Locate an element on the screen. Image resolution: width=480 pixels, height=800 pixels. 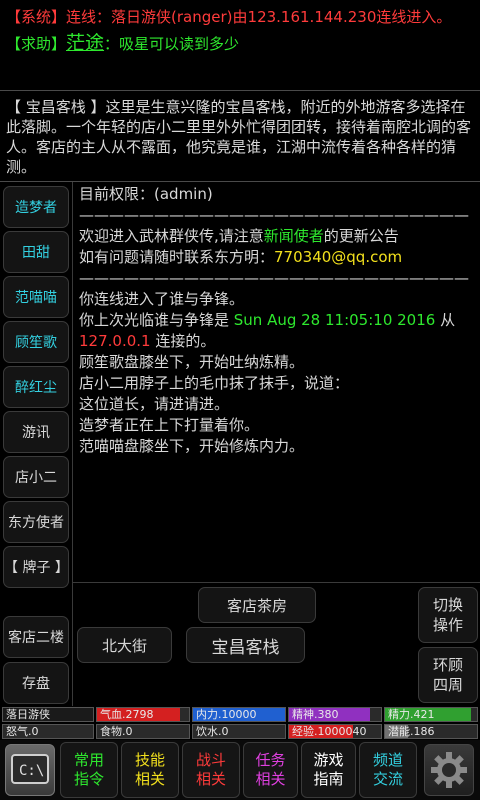
toolbar-label-line1: 战斗 is located at coordinates (210, 760).